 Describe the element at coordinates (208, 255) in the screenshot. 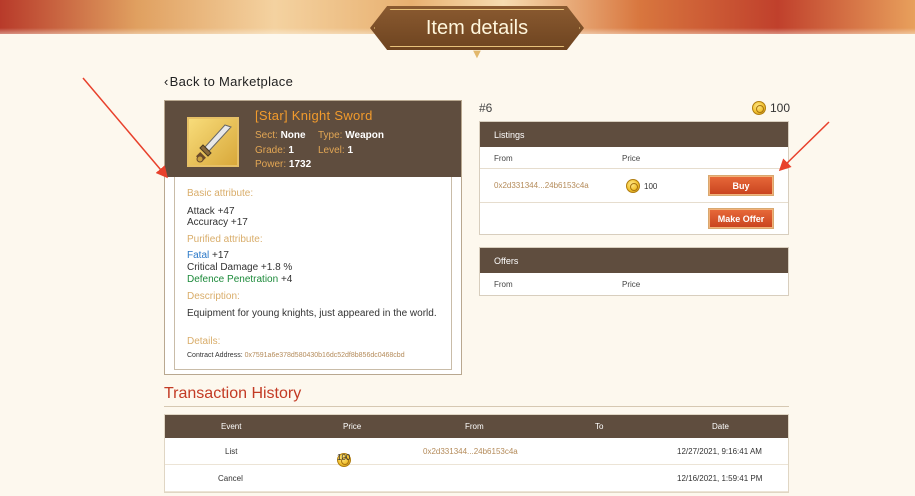

I see `purified-fatal: Fatal +17` at that location.